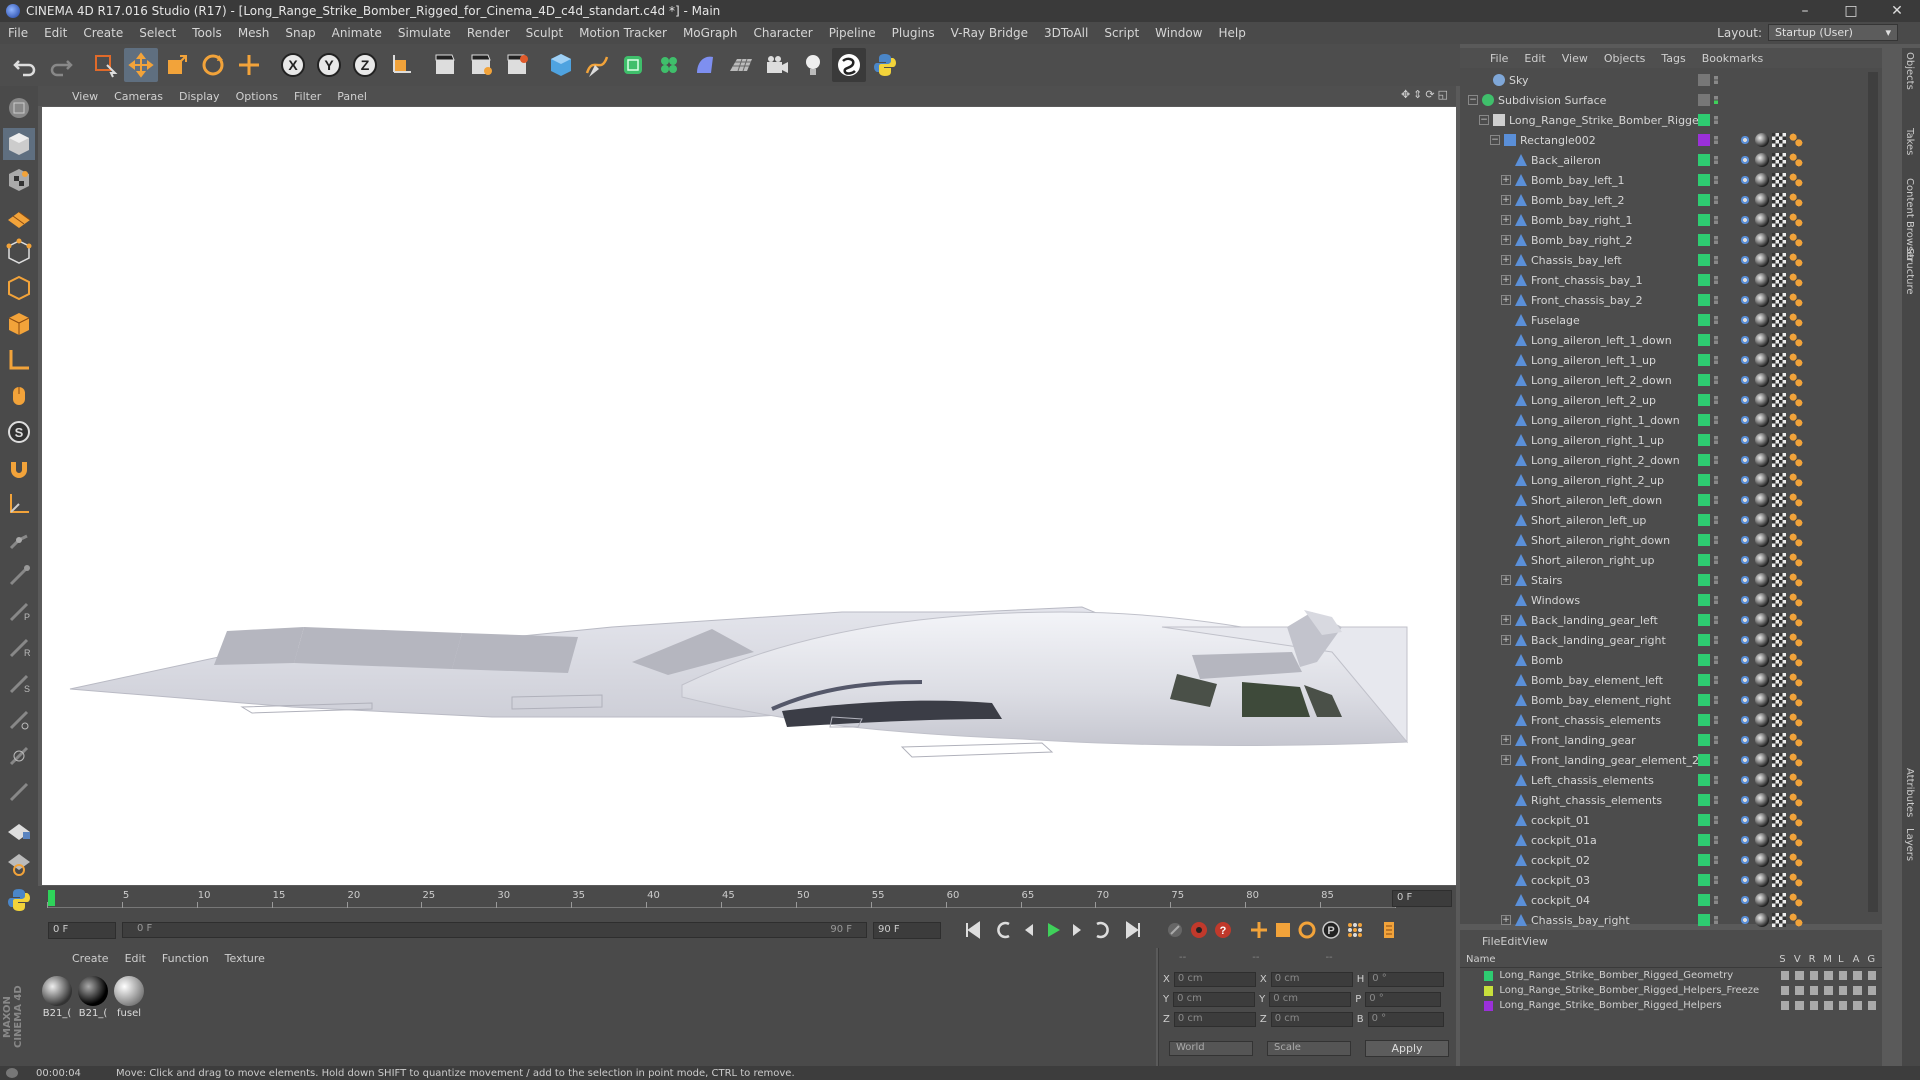  What do you see at coordinates (1077, 930) in the screenshot?
I see `next-frame-button` at bounding box center [1077, 930].